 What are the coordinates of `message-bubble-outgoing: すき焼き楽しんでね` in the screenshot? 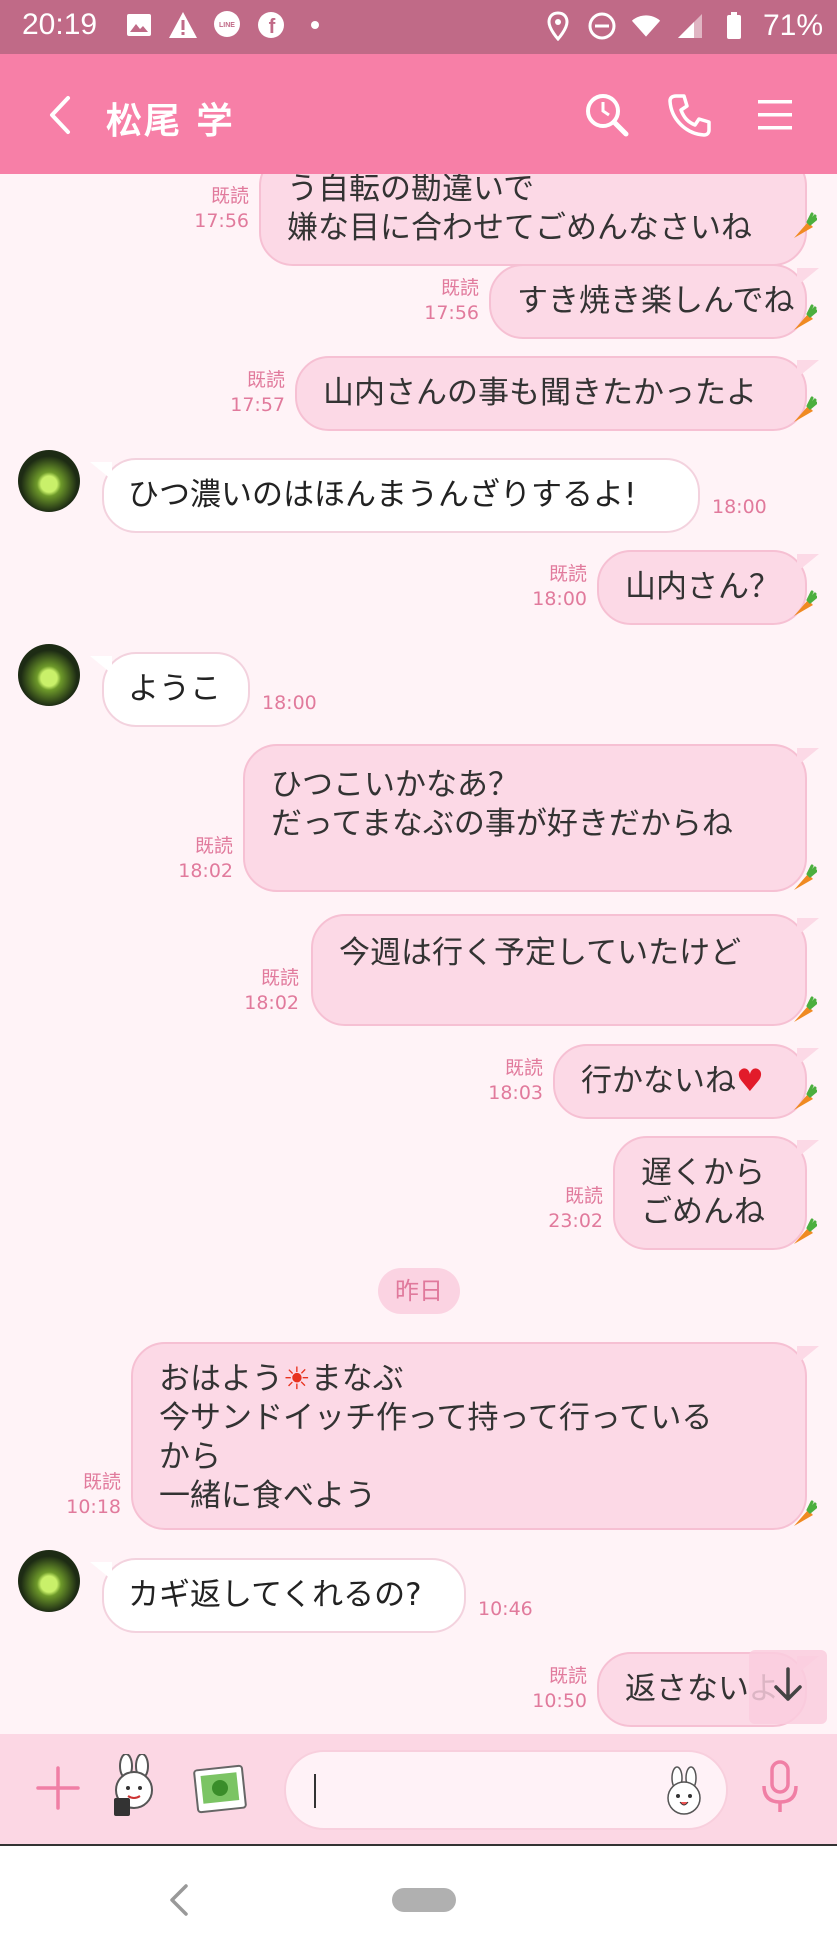 It's located at (654, 301).